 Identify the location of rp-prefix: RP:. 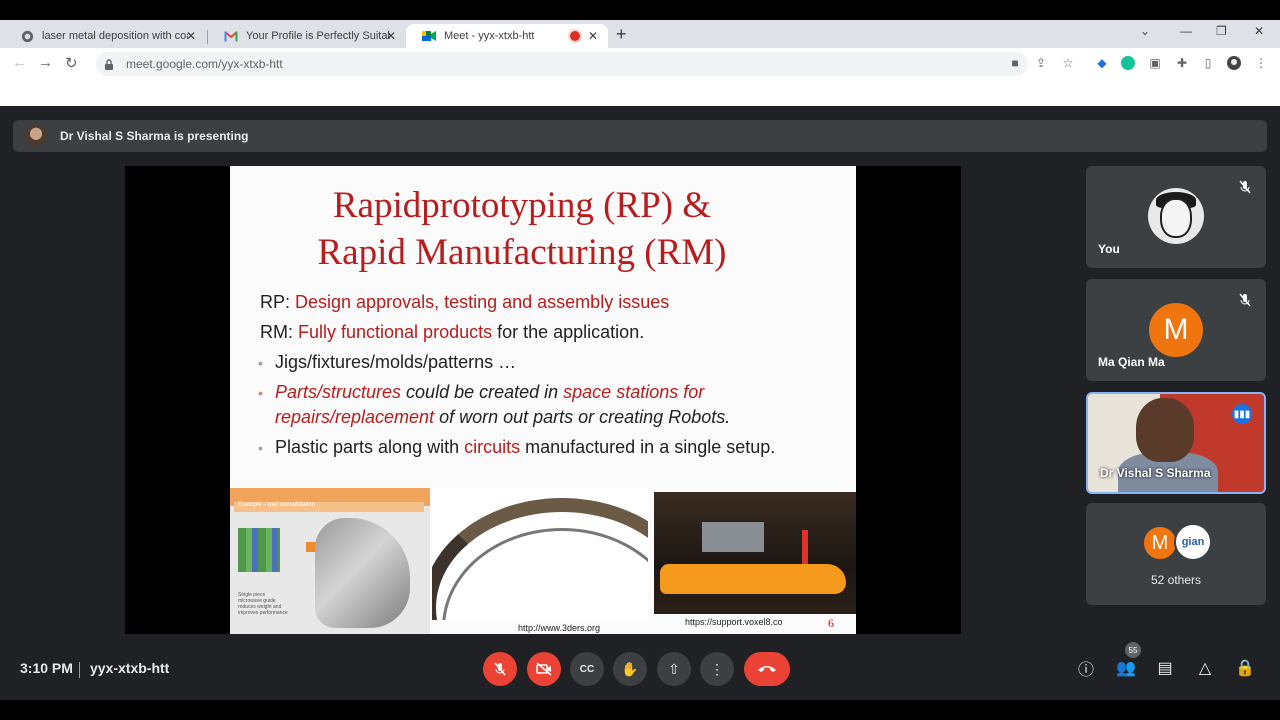
(278, 302).